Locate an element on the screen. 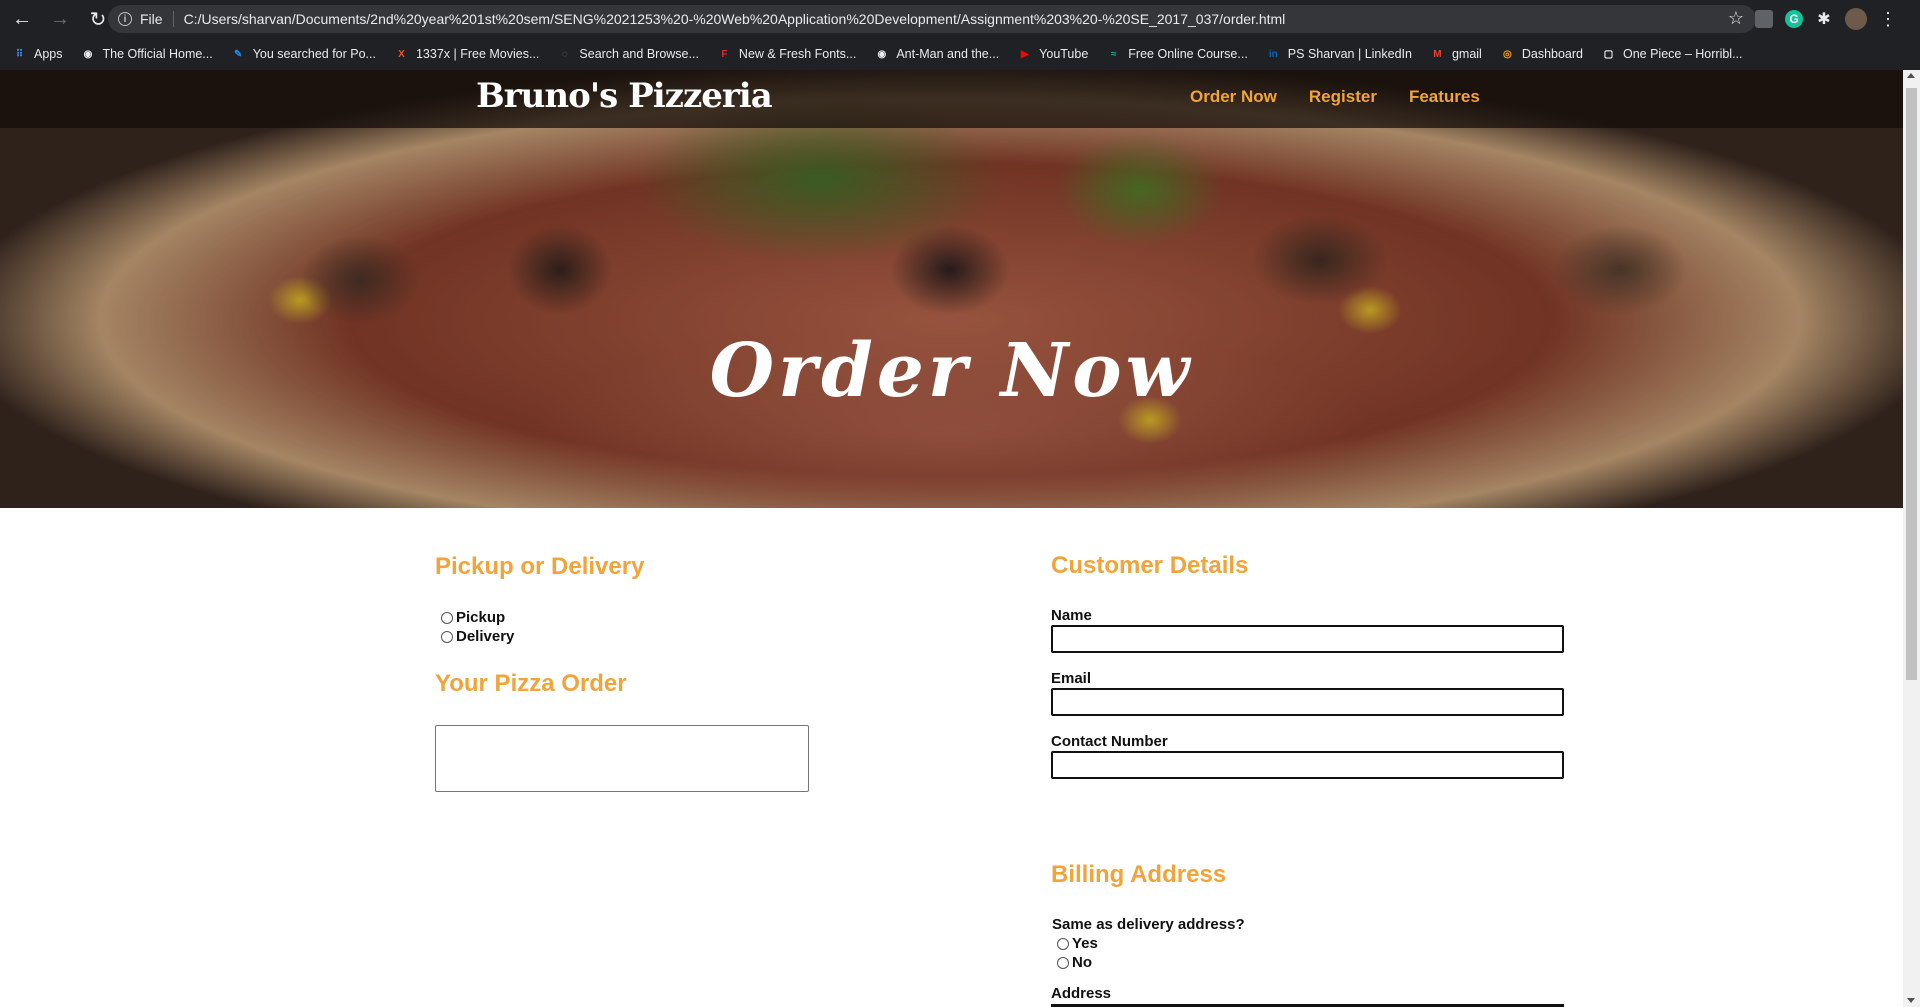 This screenshot has height=1007, width=1920. grammarly-icon: G is located at coordinates (1794, 19).